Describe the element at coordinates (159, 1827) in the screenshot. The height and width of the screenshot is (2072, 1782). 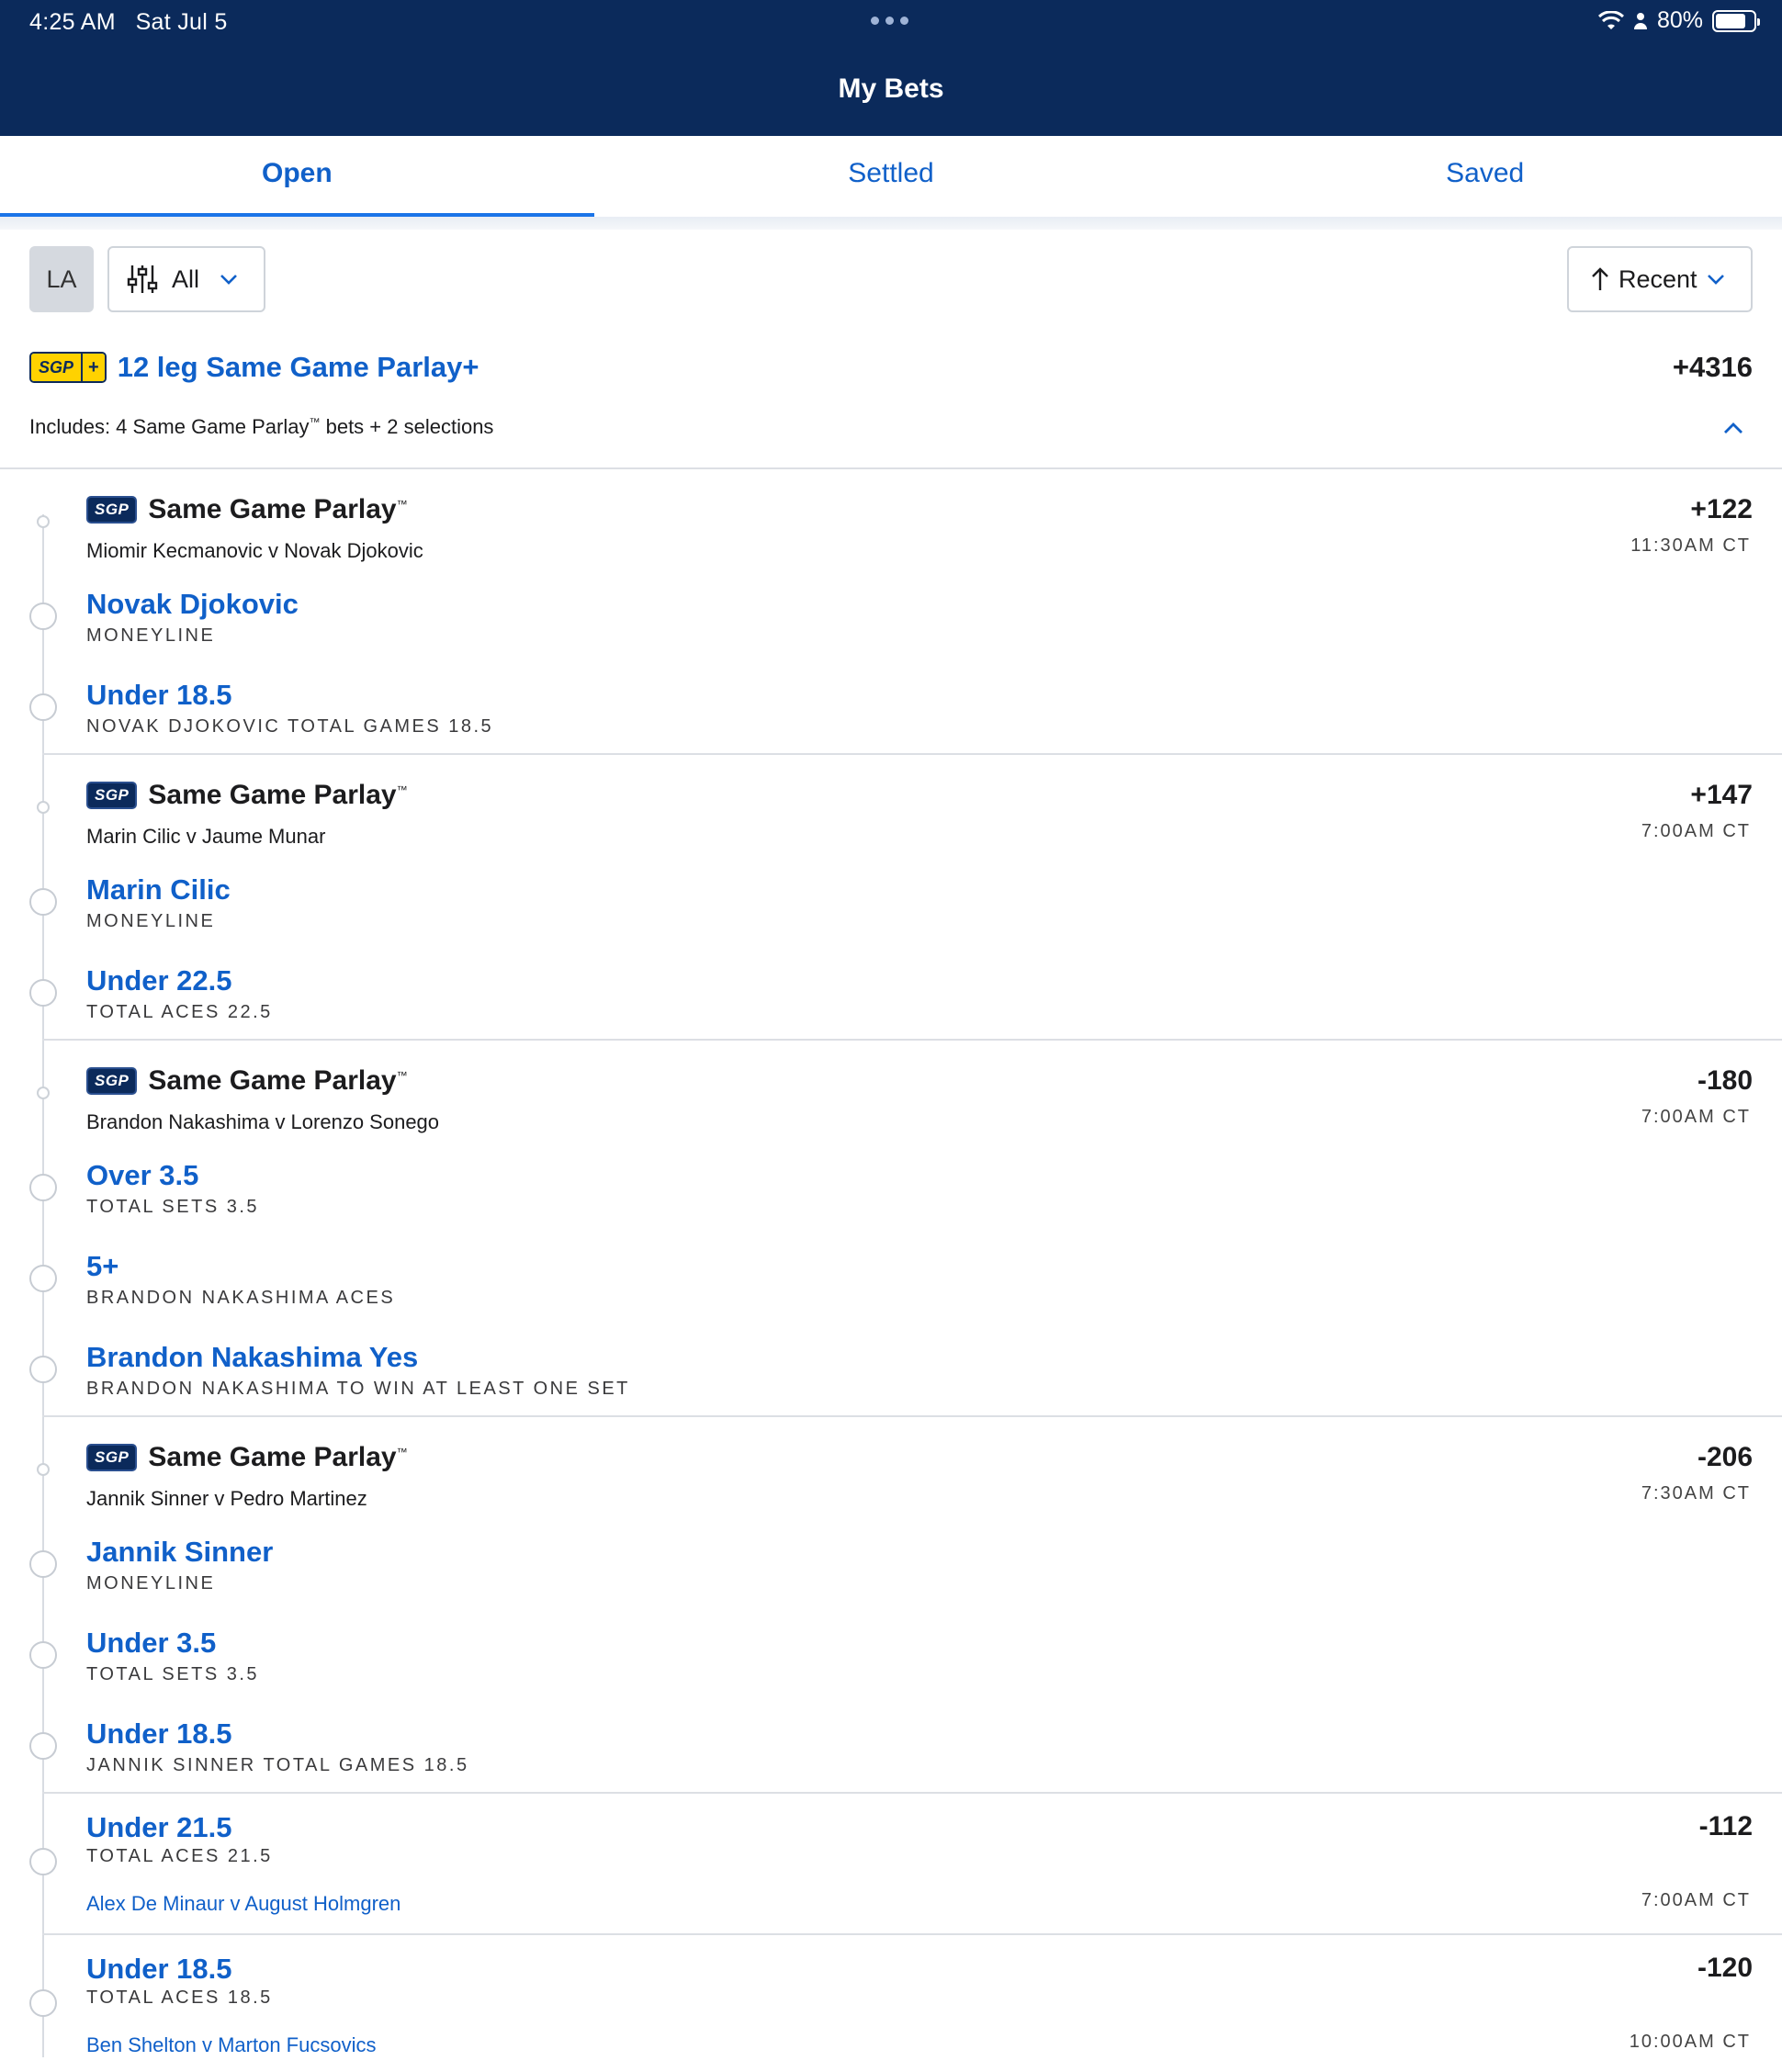
I see `selection-name: Under 21.5` at that location.